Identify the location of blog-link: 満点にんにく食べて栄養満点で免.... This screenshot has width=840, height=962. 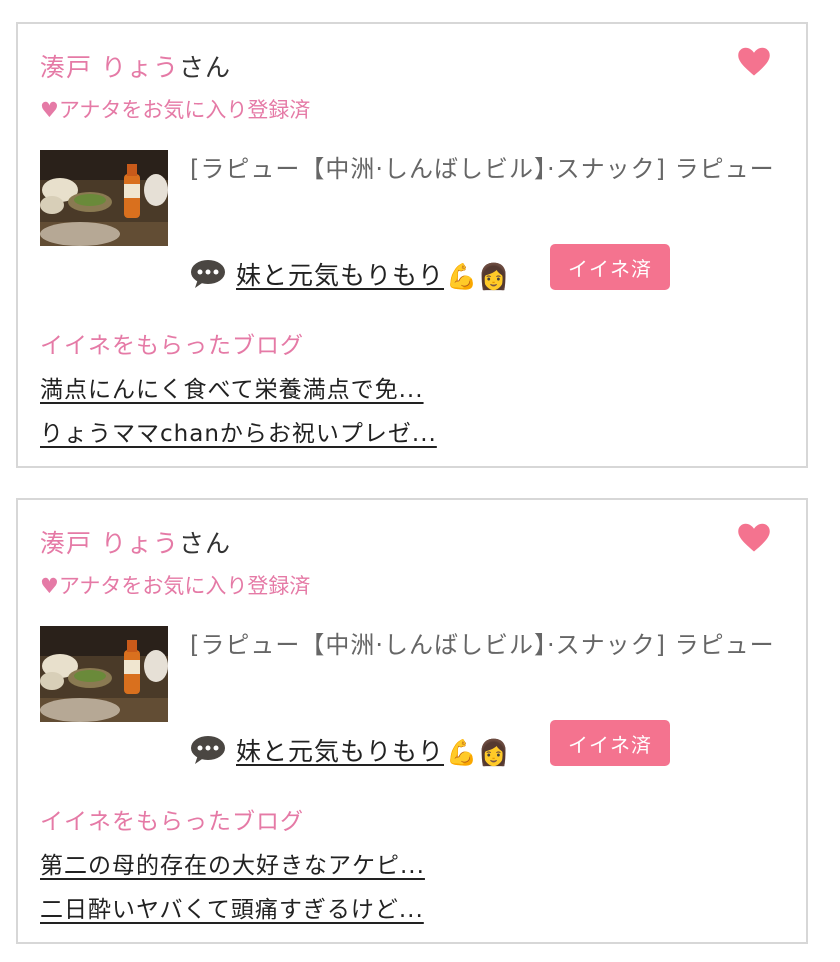
(232, 387).